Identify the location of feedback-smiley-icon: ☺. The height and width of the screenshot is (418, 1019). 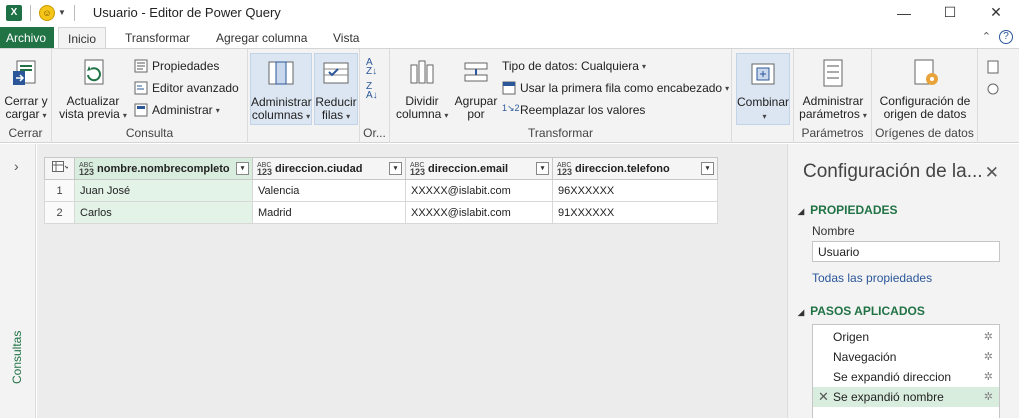
(47, 12).